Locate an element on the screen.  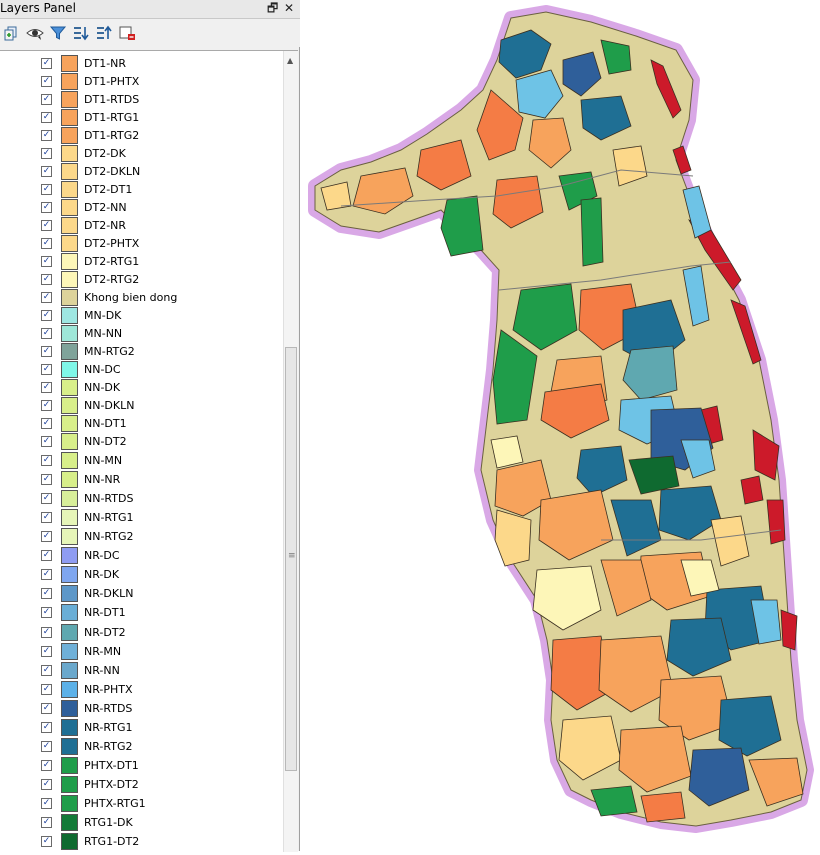
layer-row: ✓ NN-DT2 is located at coordinates (141, 442).